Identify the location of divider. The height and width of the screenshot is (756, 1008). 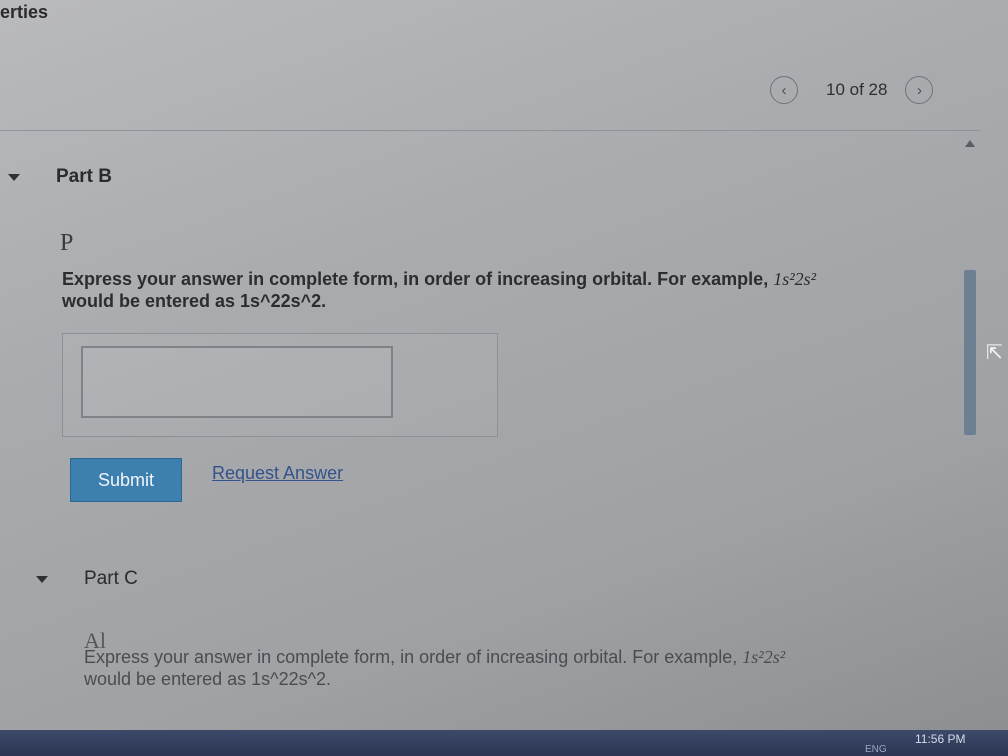
(490, 130).